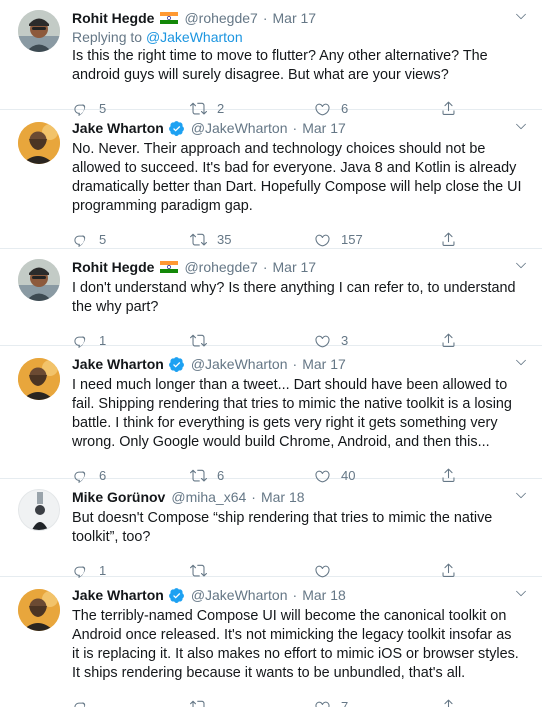 The width and height of the screenshot is (542, 707). I want to click on reply-count: 5, so click(103, 239).